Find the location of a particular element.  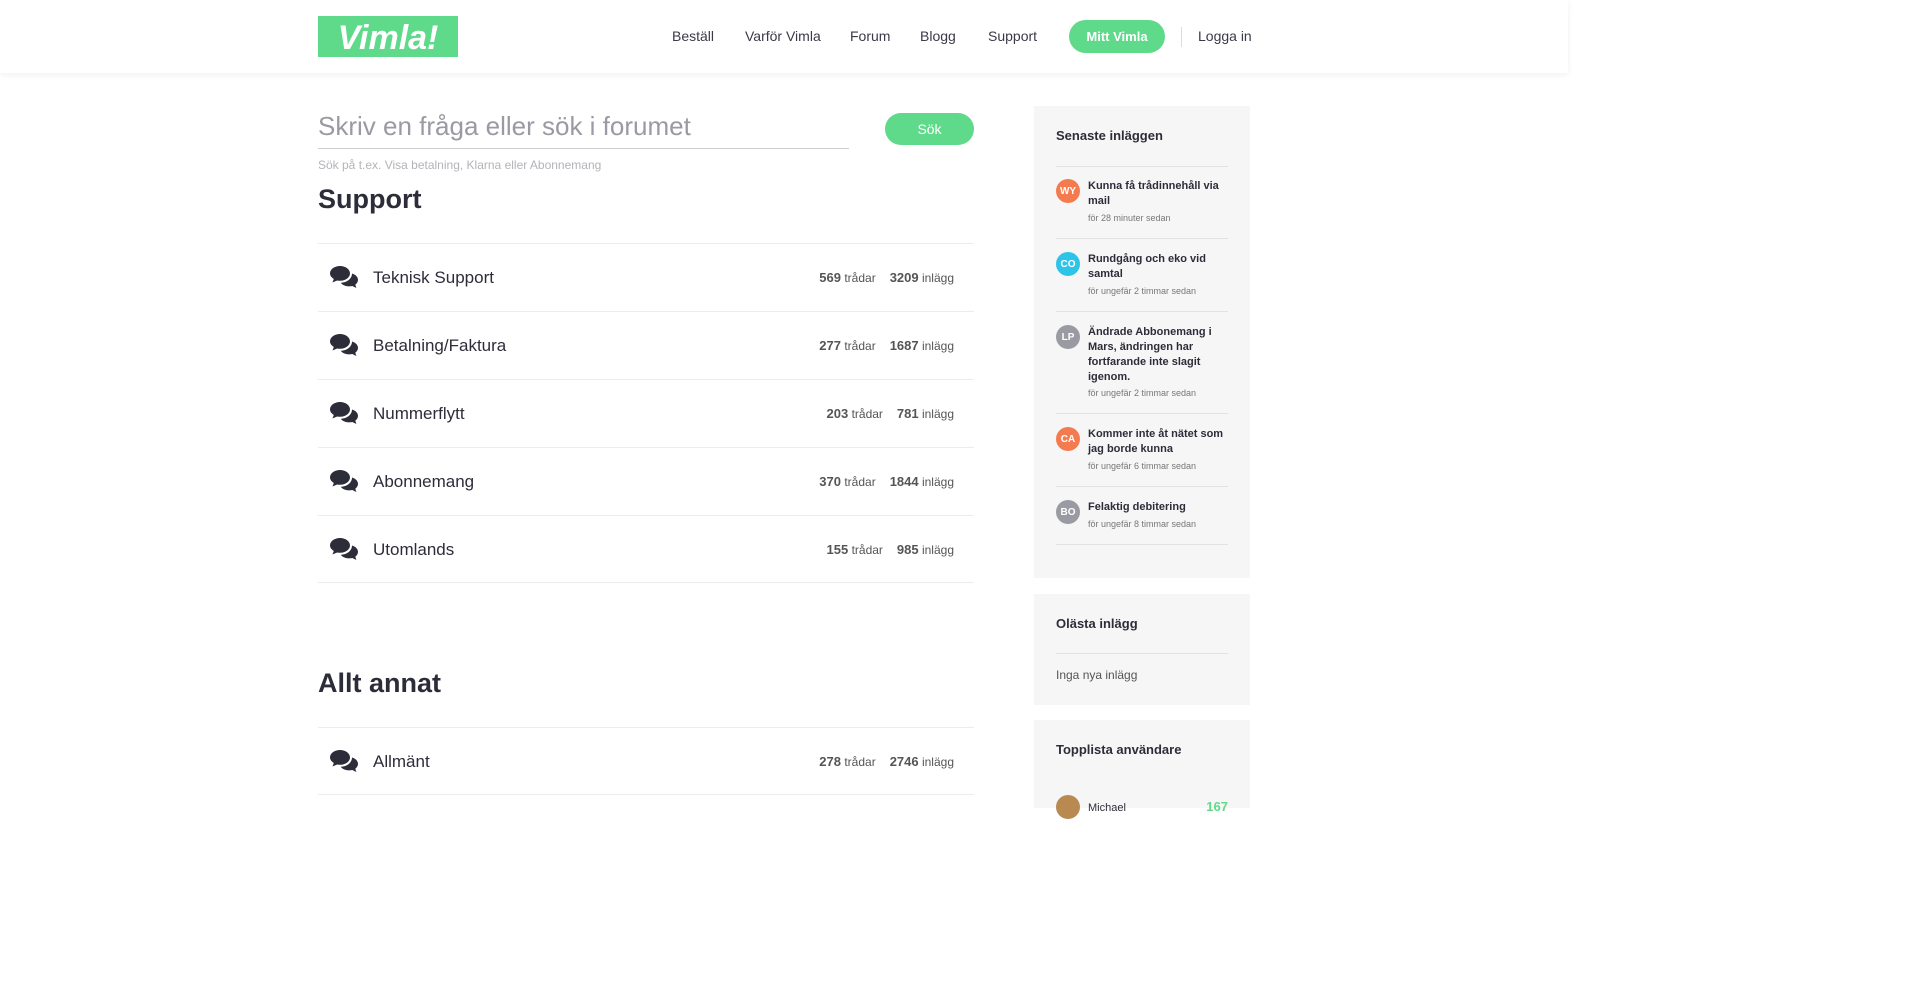

toplist-user: Michael 167 is located at coordinates (1142, 807).